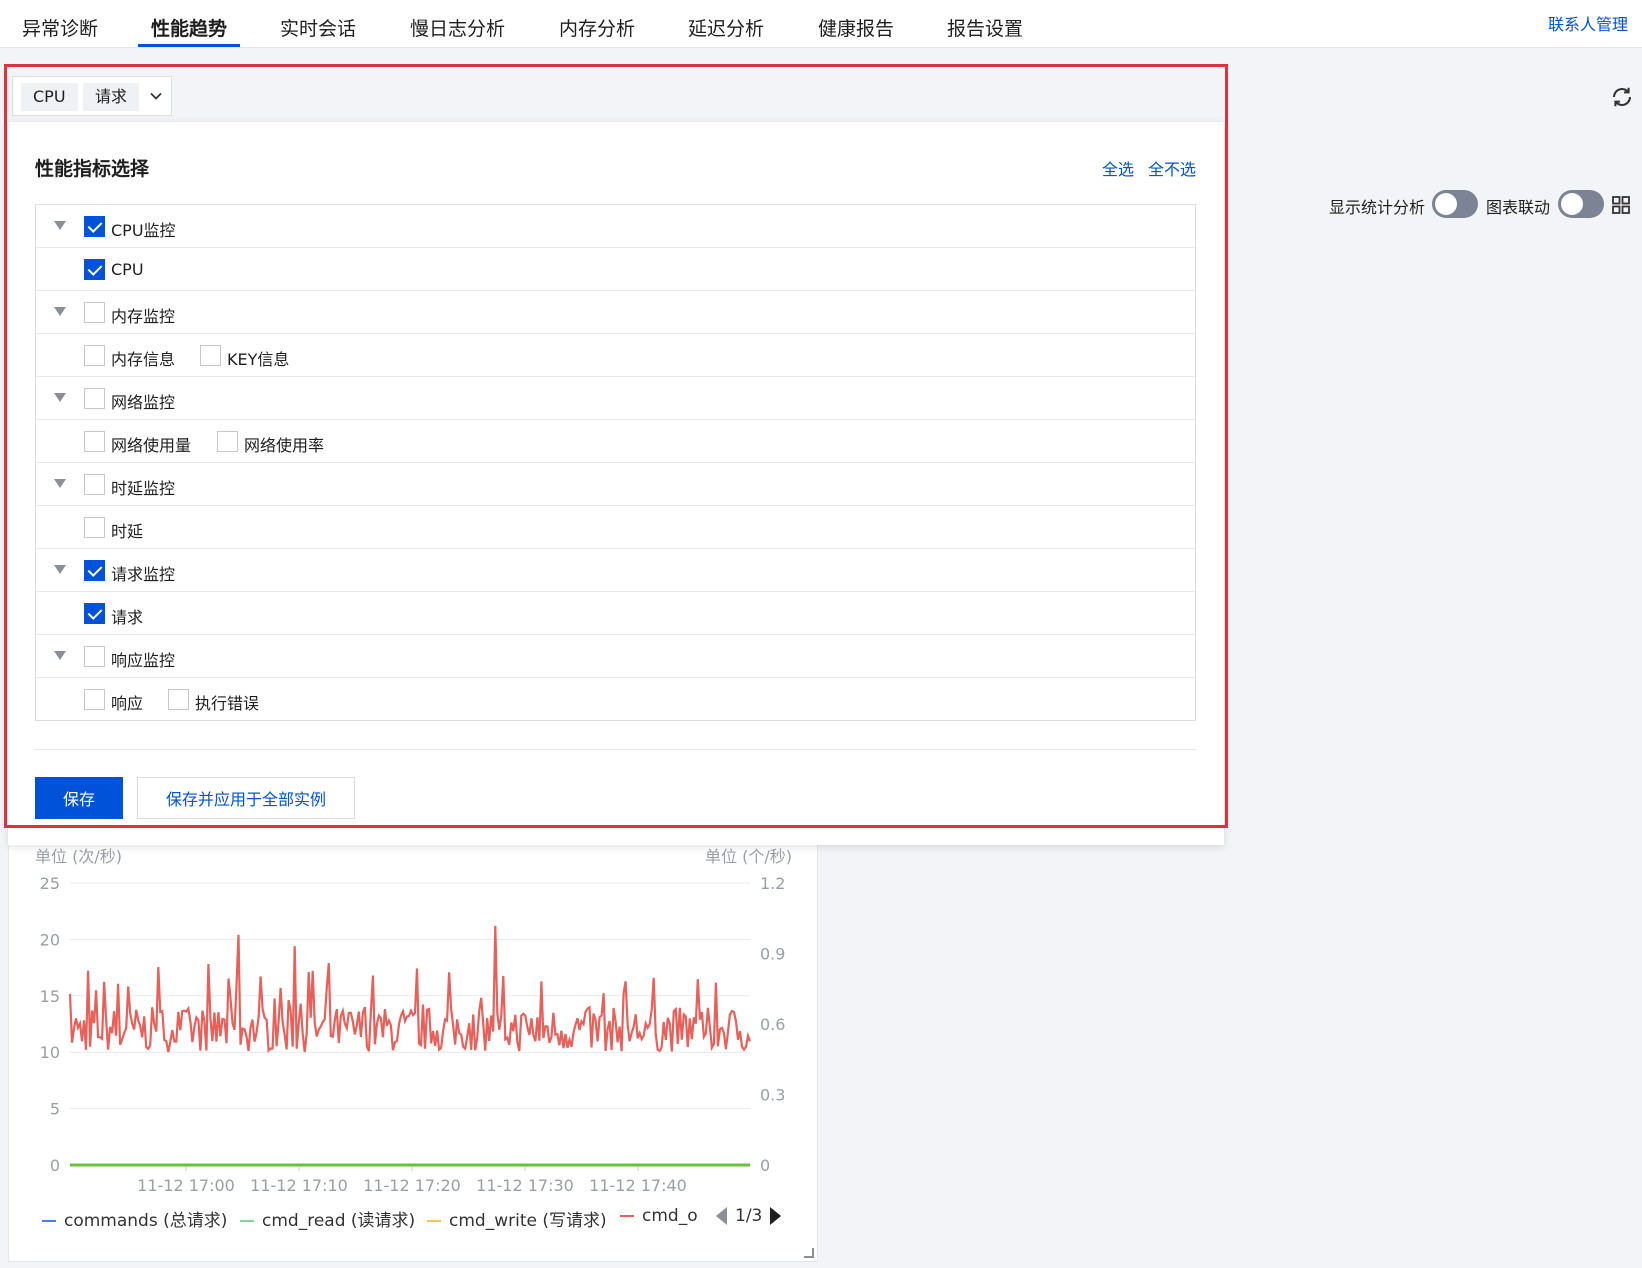 Image resolution: width=1642 pixels, height=1268 pixels. Describe the element at coordinates (1588, 23) in the screenshot. I see `contact-management-link: 联系人管理` at that location.